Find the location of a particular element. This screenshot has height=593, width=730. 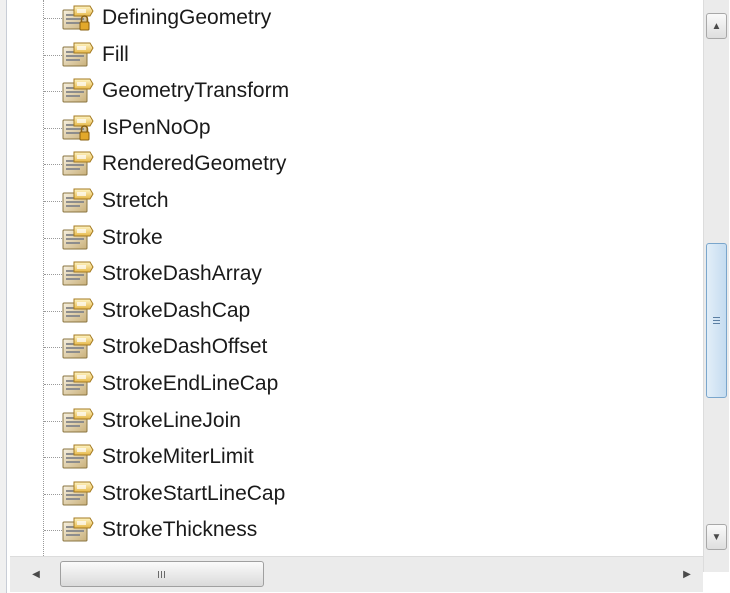

horizontal-scrollbar: ◀ ▶ is located at coordinates (356, 574).